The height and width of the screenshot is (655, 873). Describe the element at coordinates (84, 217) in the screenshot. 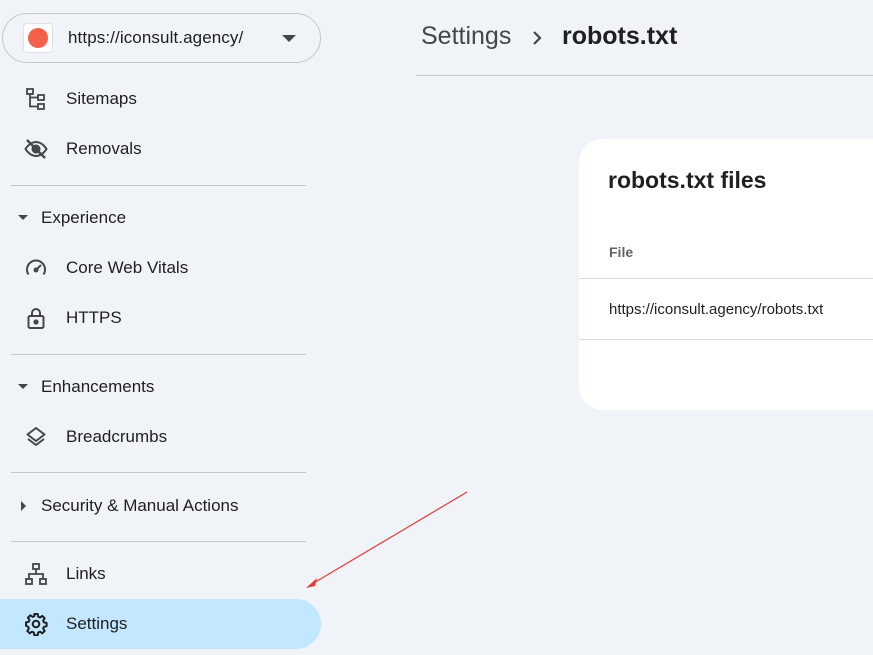

I see `section-label: Experience` at that location.